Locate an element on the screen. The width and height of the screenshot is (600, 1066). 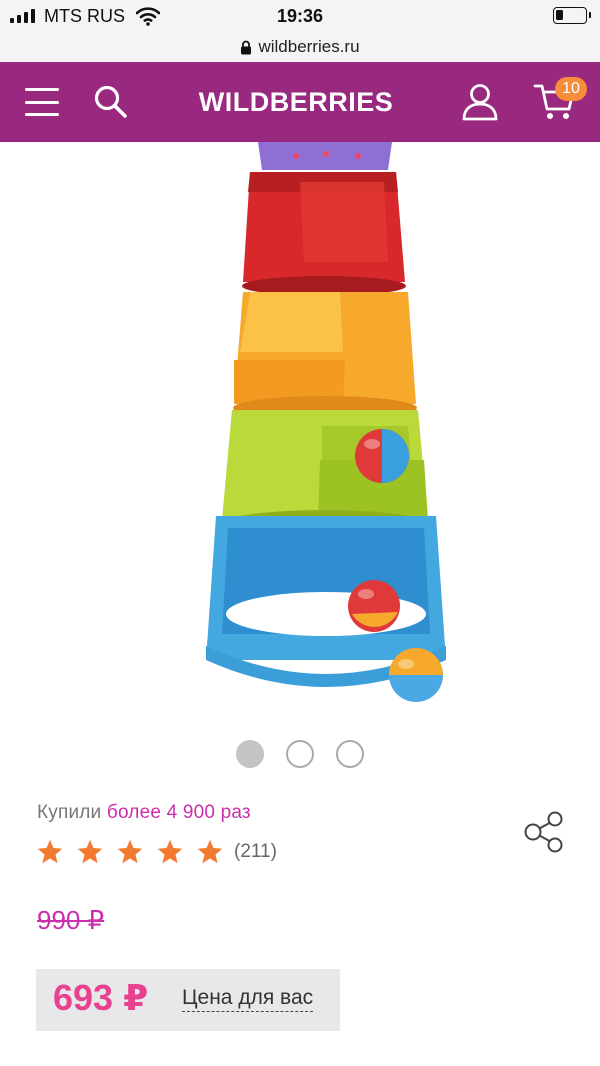
cart-count-badge: 10 is located at coordinates (571, 89).